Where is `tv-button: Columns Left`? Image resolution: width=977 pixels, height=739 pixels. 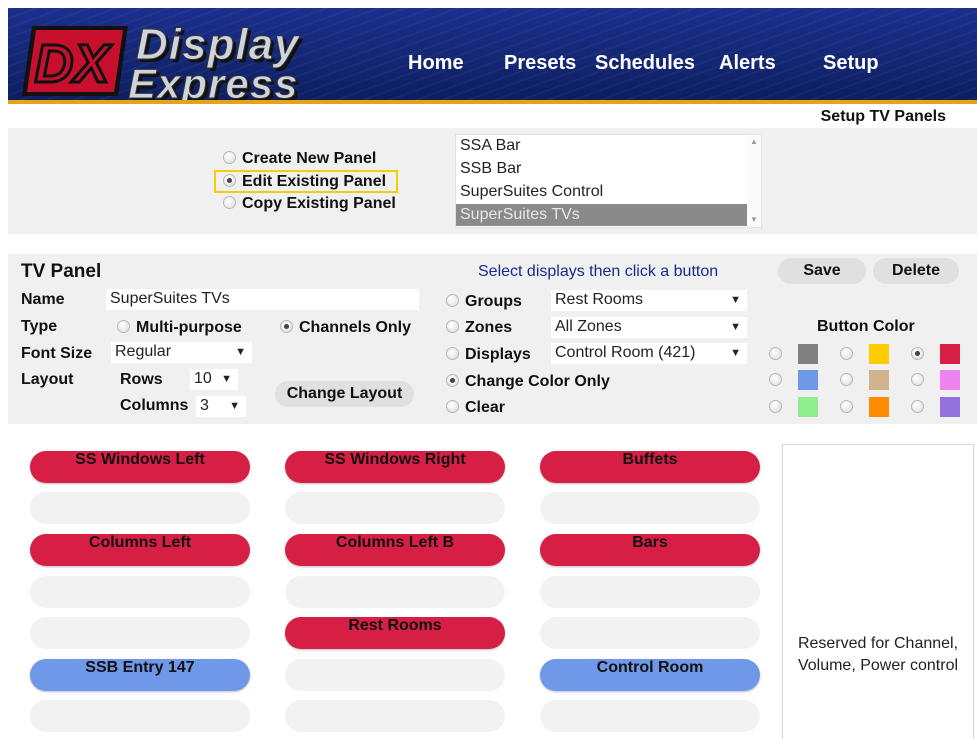 tv-button: Columns Left is located at coordinates (140, 550).